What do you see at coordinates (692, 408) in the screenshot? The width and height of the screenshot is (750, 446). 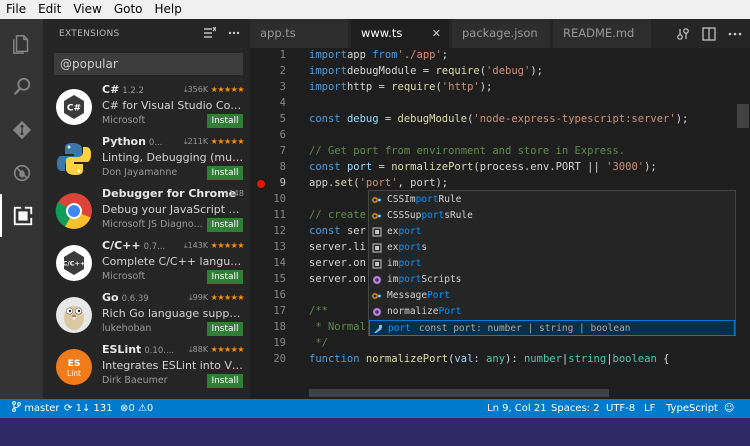 I see `language-mode: TypeScript` at bounding box center [692, 408].